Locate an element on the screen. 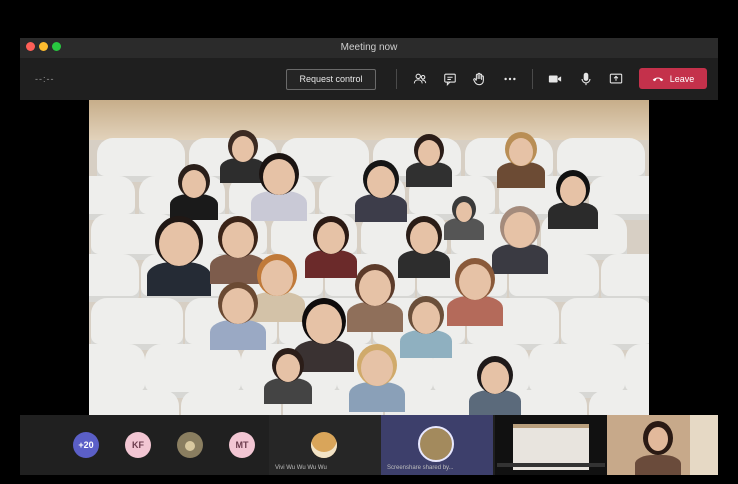 Image resolution: width=738 pixels, height=484 pixels. share-screen-button is located at coordinates (616, 79).